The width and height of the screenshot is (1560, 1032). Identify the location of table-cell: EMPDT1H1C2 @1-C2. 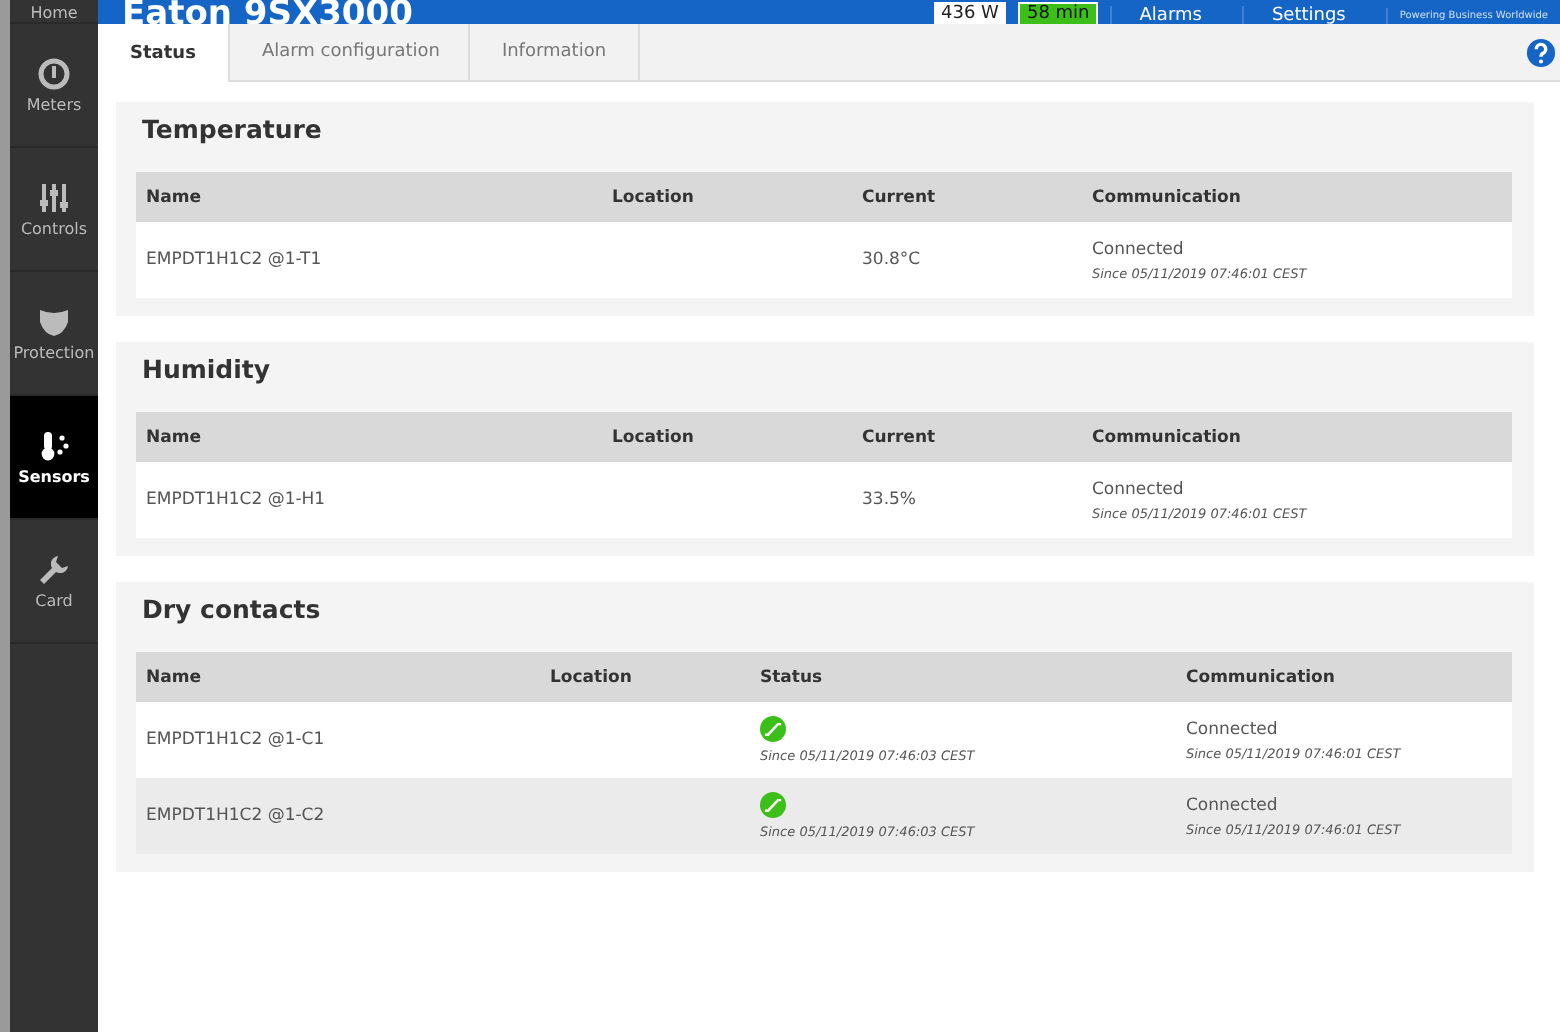
(338, 816).